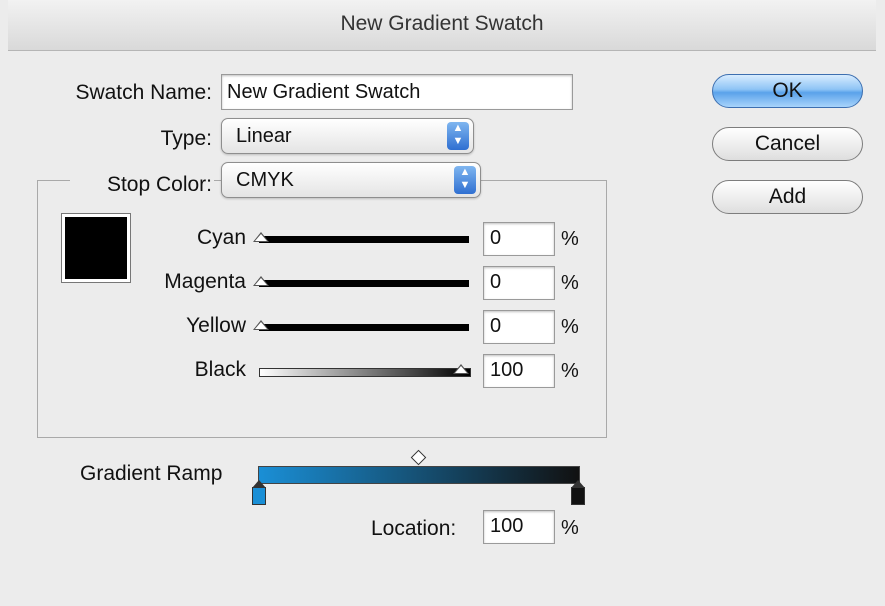 The height and width of the screenshot is (606, 885). What do you see at coordinates (578, 492) in the screenshot?
I see `gradient-stop-end` at bounding box center [578, 492].